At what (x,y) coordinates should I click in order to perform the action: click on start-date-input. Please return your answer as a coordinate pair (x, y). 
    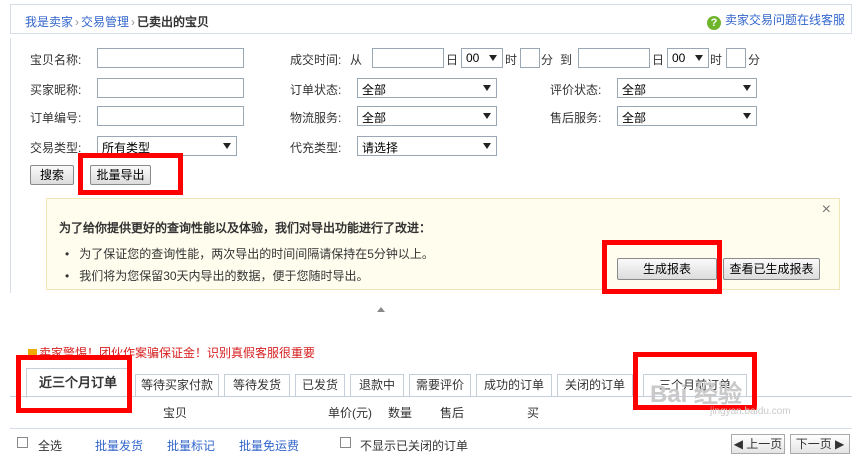
    Looking at the image, I should click on (408, 58).